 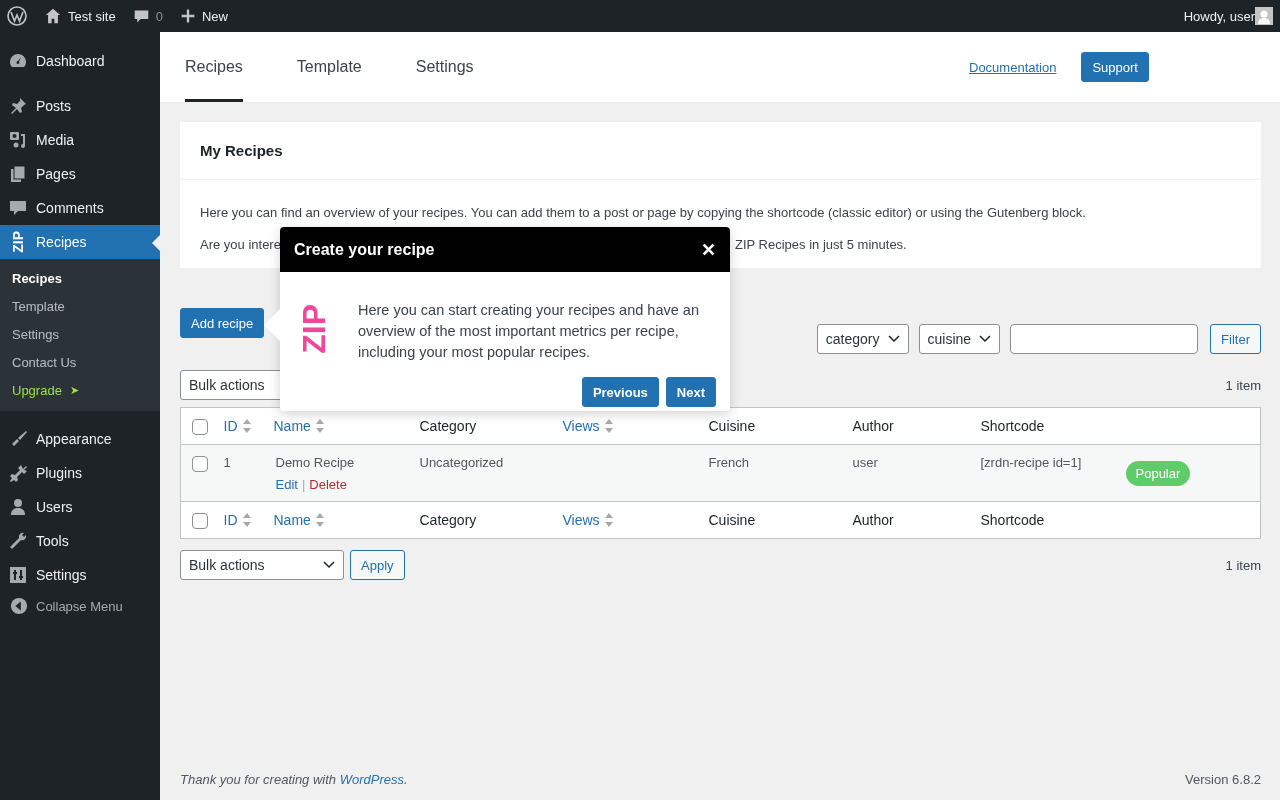 I want to click on menu-item: Pages, so click(x=80, y=174).